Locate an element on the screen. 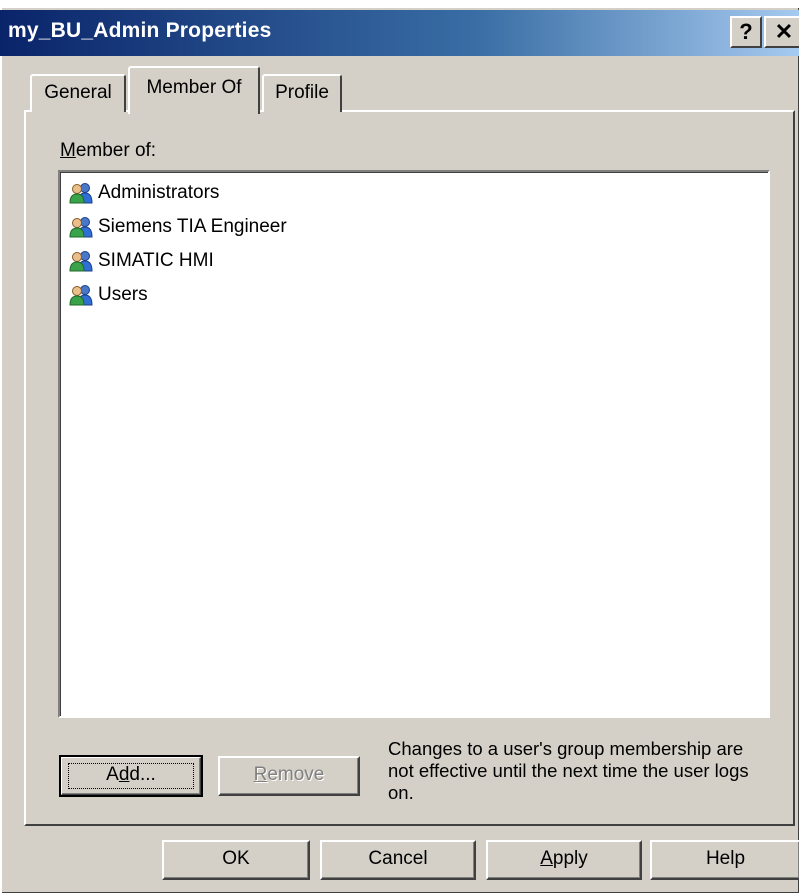 This screenshot has height=893, width=799. cancel-button: Cancel is located at coordinates (398, 860).